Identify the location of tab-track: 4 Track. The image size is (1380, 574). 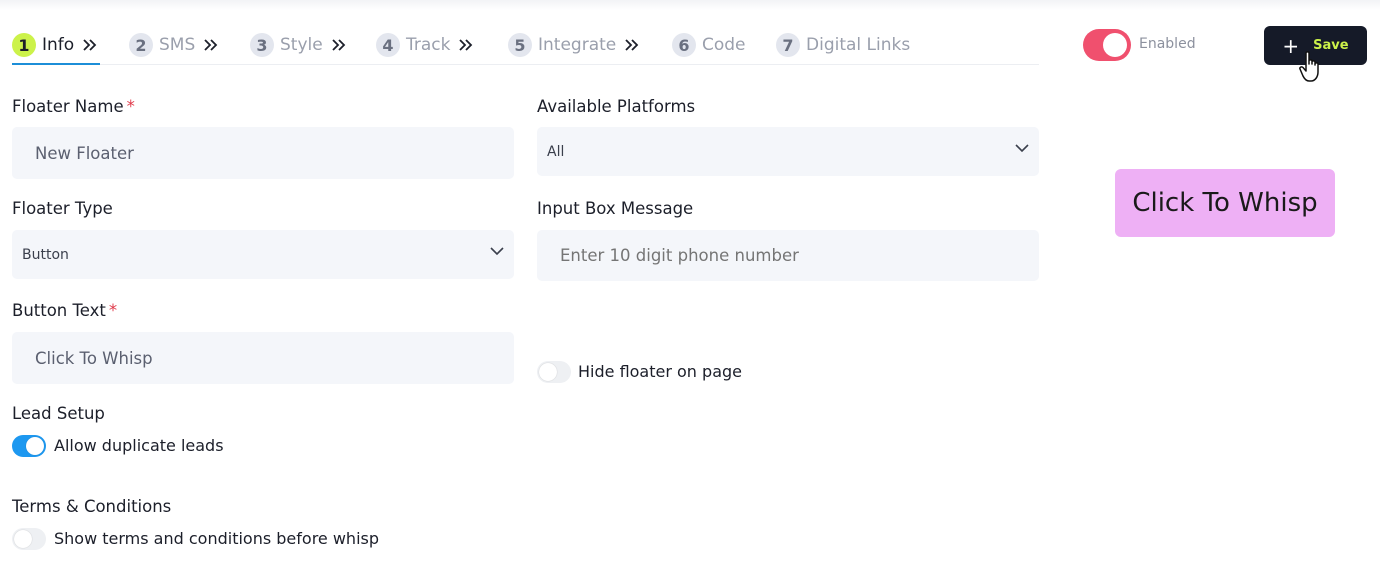
(425, 45).